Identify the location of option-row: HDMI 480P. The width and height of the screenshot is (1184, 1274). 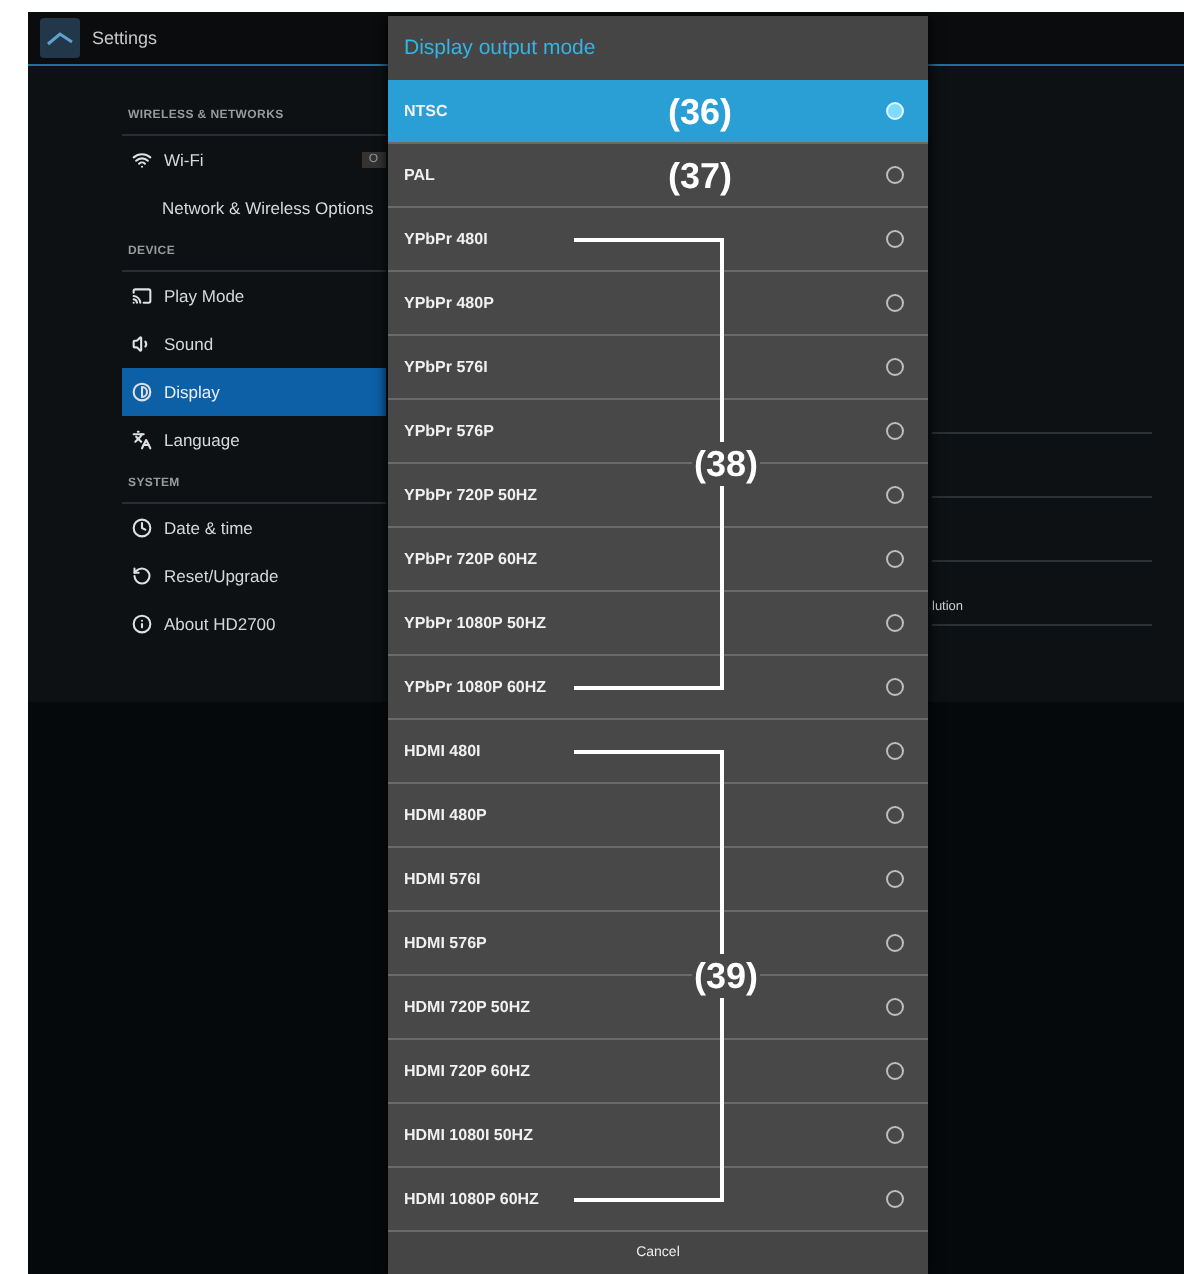
(658, 816).